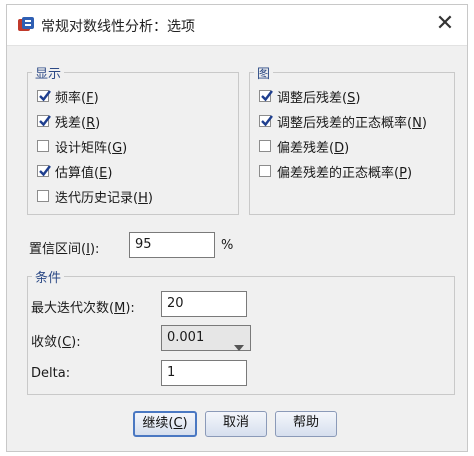 This screenshot has height=456, width=474. I want to click on window-title: 常规对数线性分析：选项, so click(118, 27).